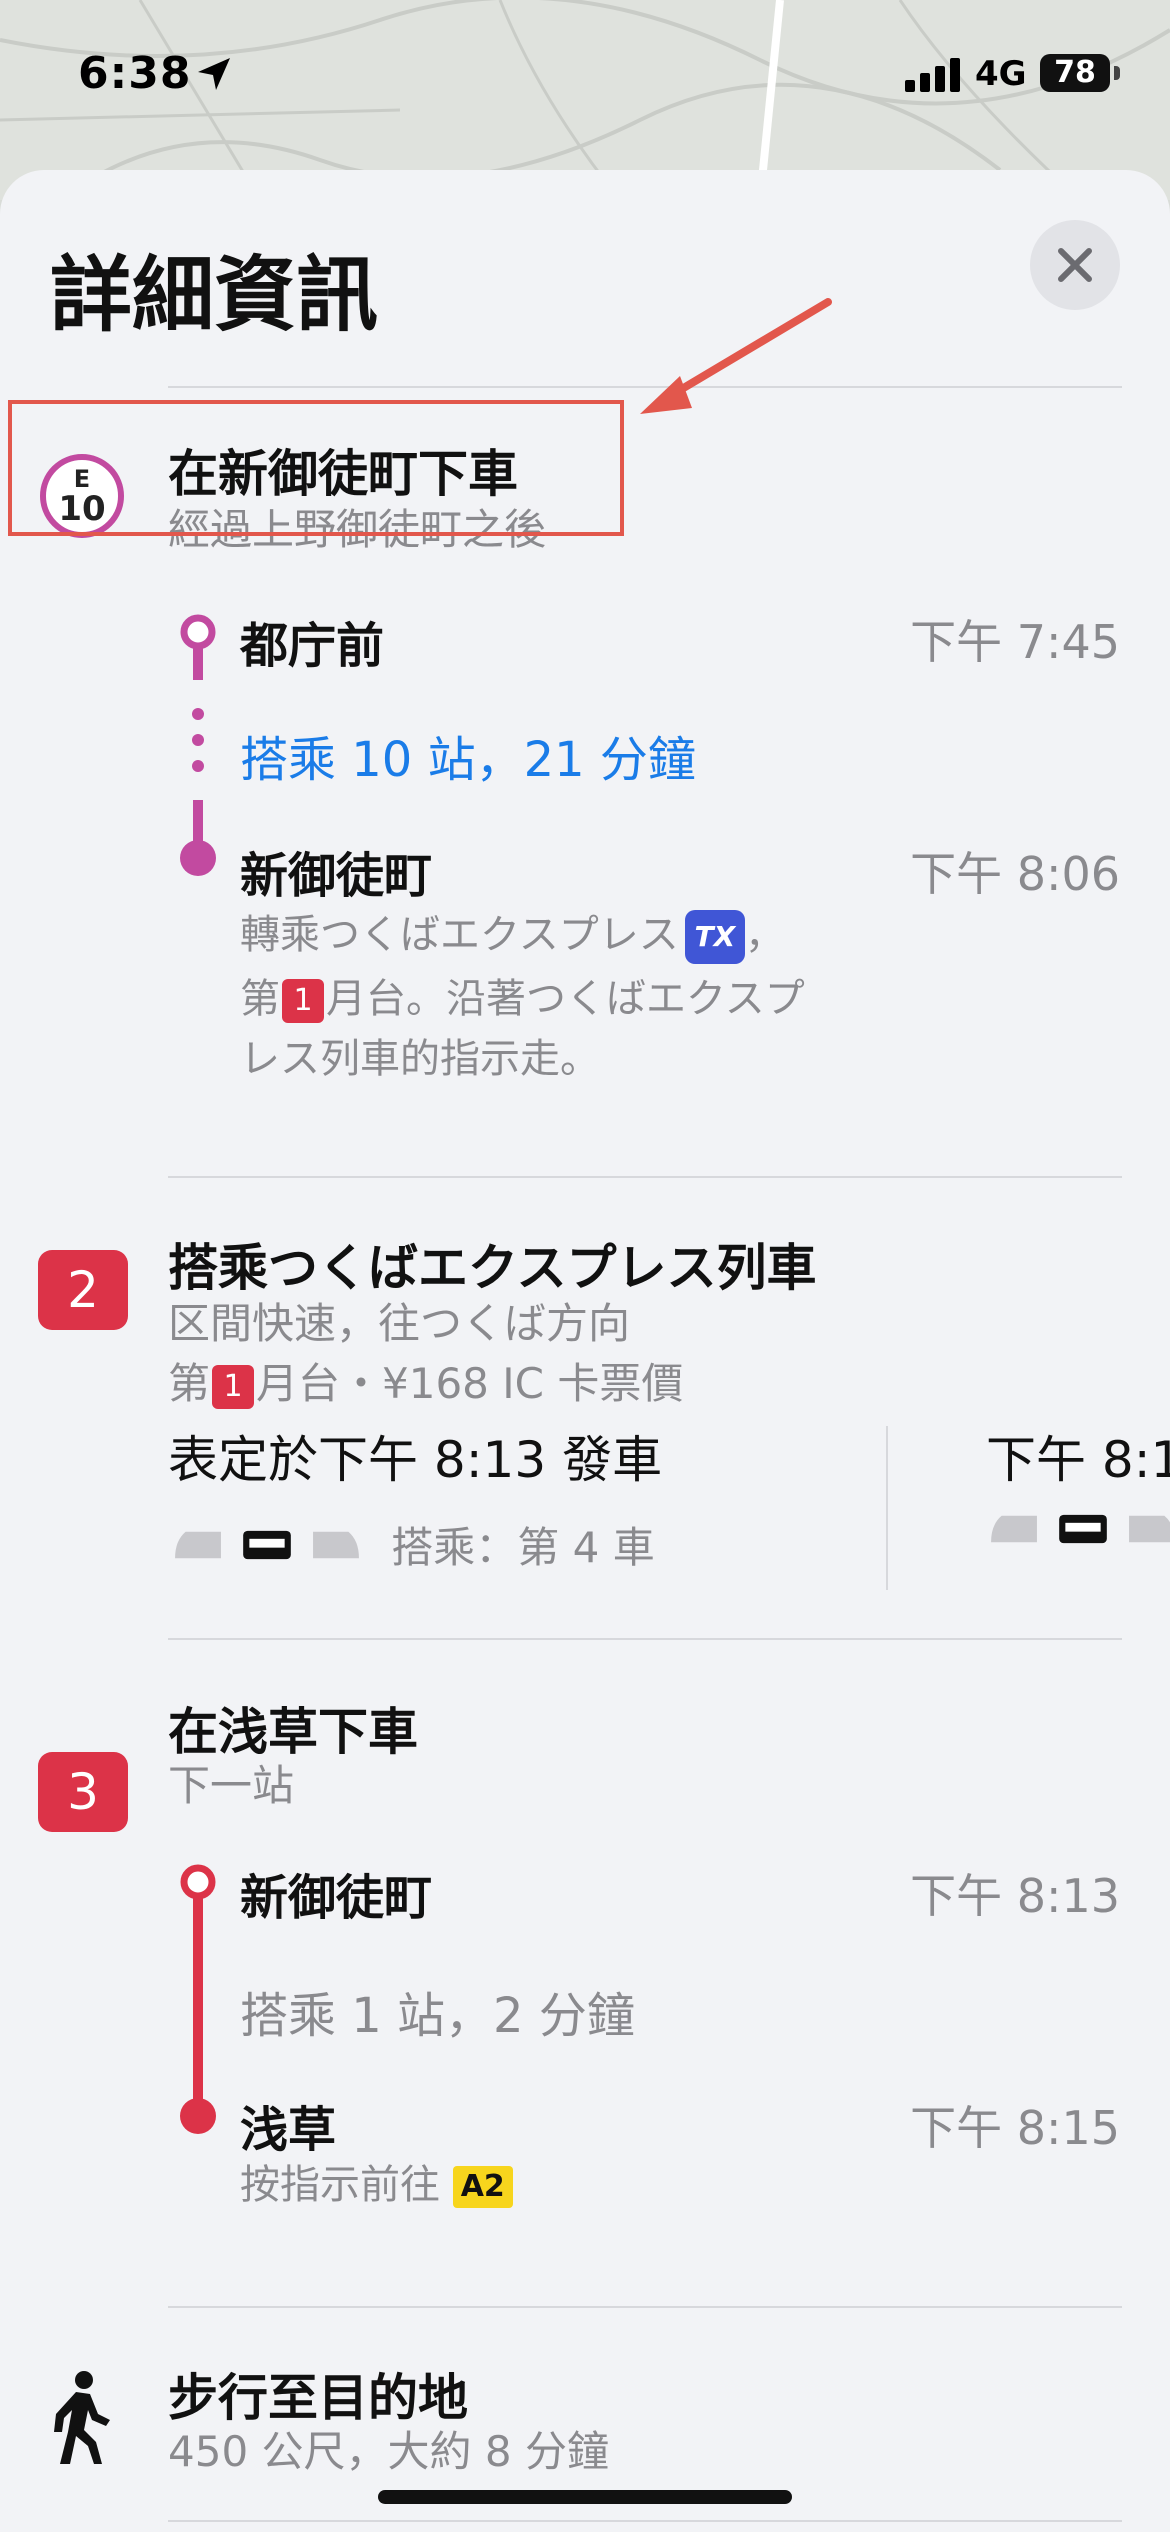 This screenshot has width=1170, height=2532. Describe the element at coordinates (135, 73) in the screenshot. I see `status-time: 6:38` at that location.